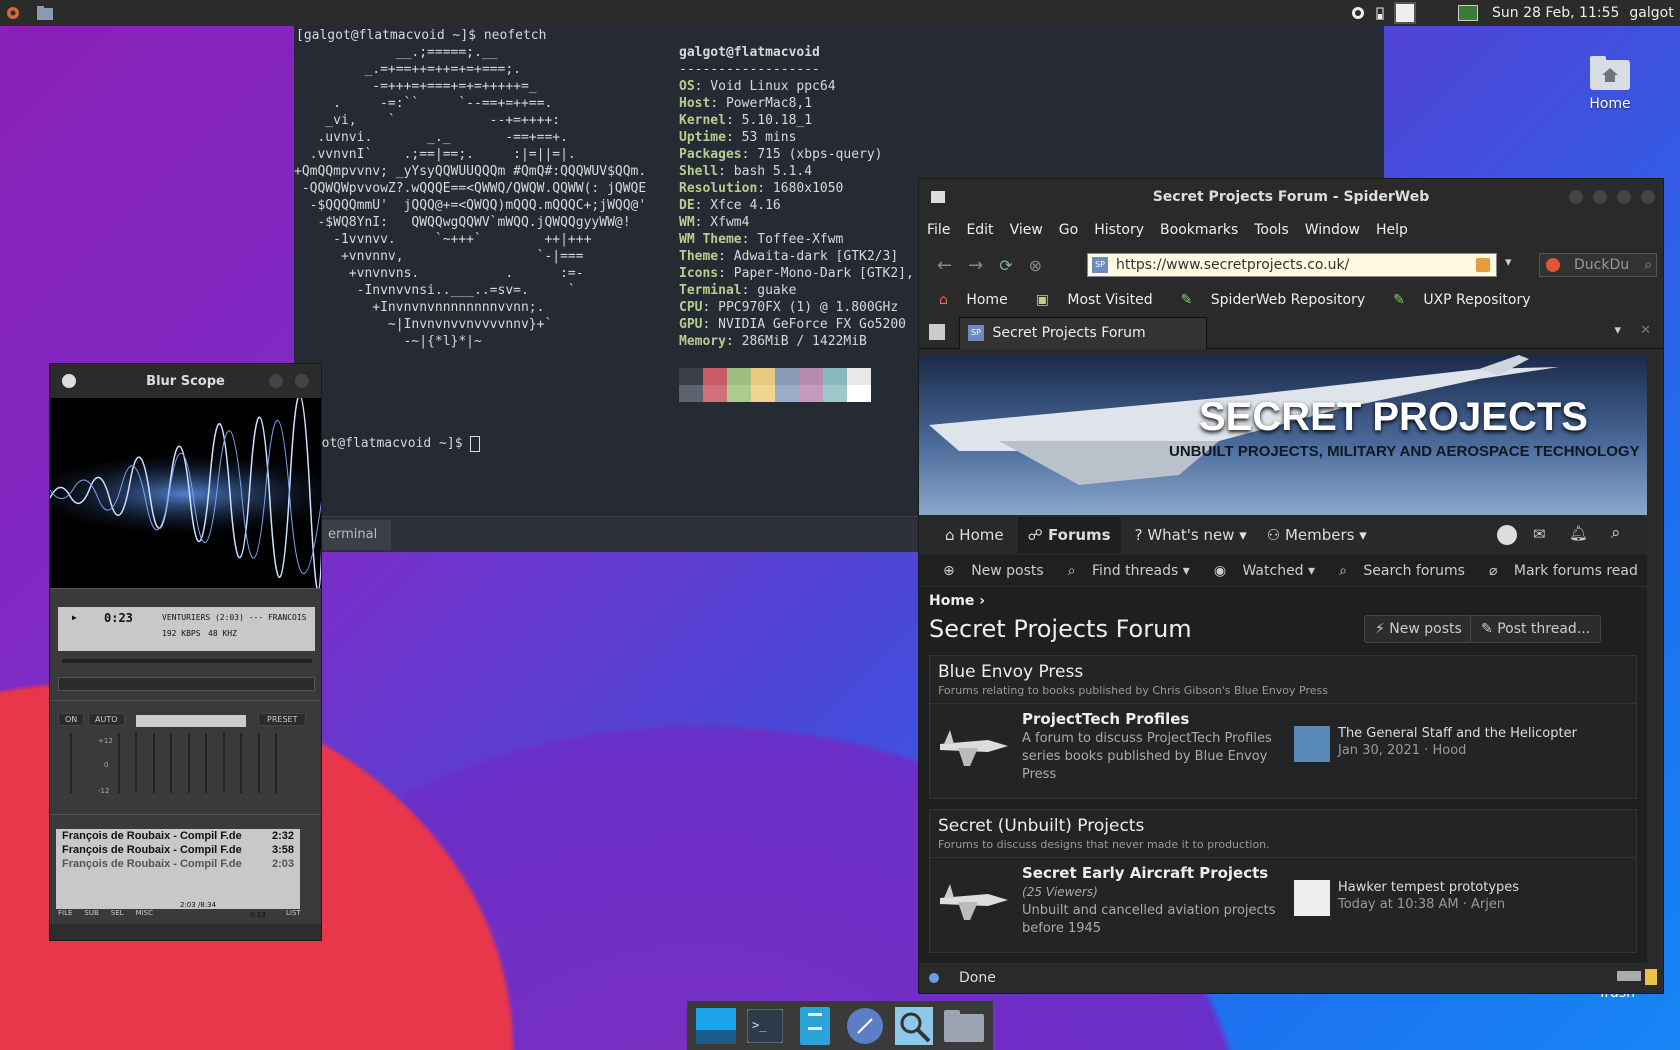  Describe the element at coordinates (1199, 230) in the screenshot. I see `menu-item: Bookmarks` at that location.